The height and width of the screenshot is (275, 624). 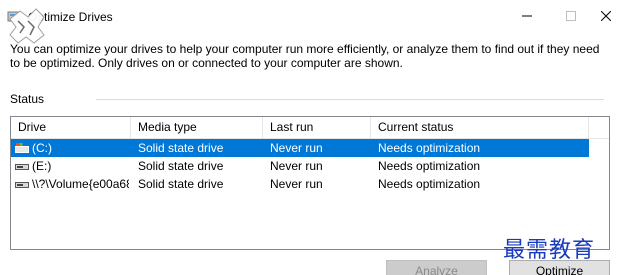 What do you see at coordinates (480, 127) in the screenshot?
I see `column-header-current-status: Current status` at bounding box center [480, 127].